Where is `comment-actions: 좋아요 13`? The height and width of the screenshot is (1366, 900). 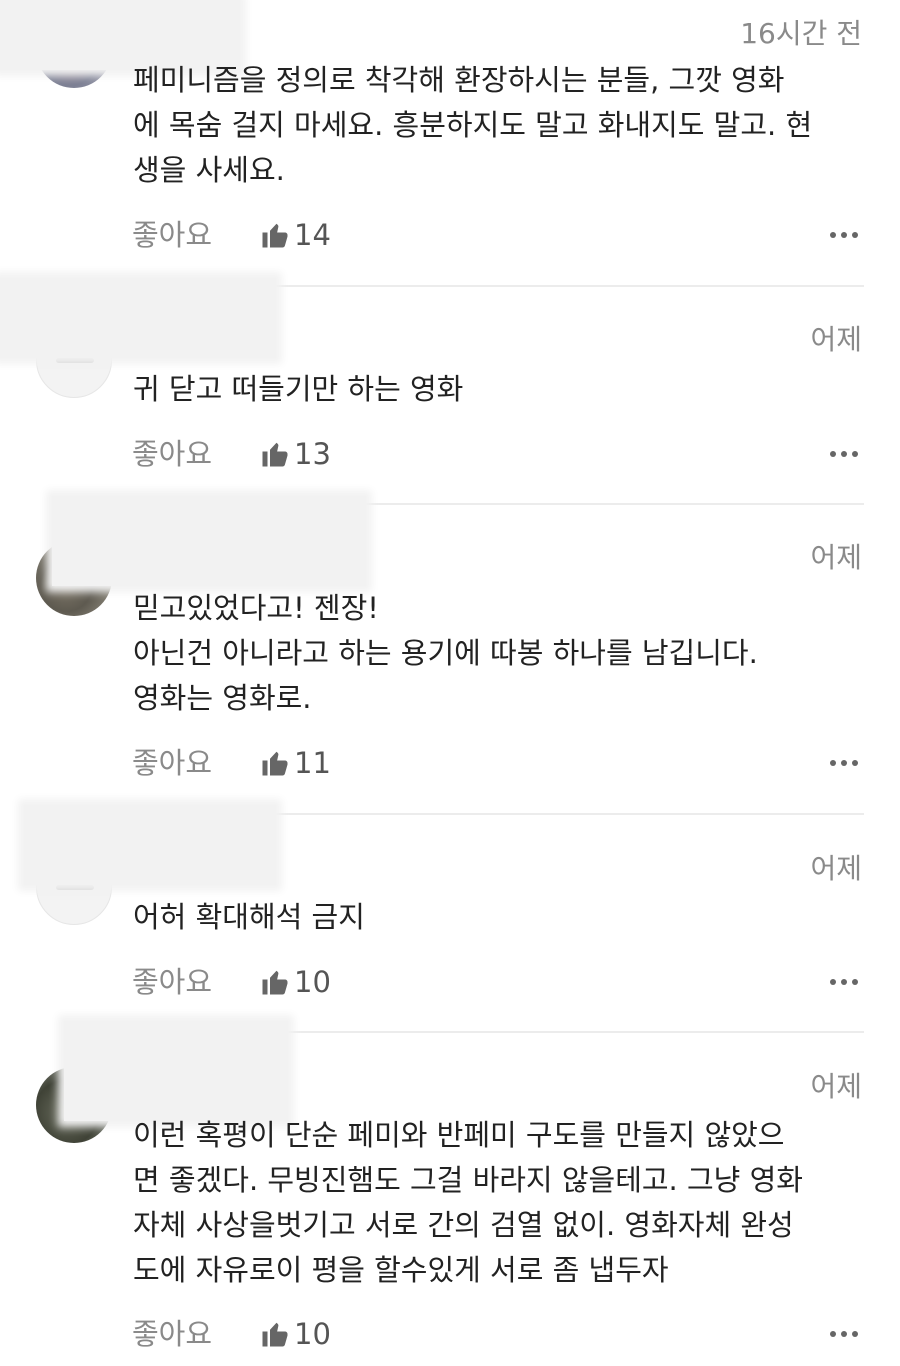 comment-actions: 좋아요 13 is located at coordinates (497, 454).